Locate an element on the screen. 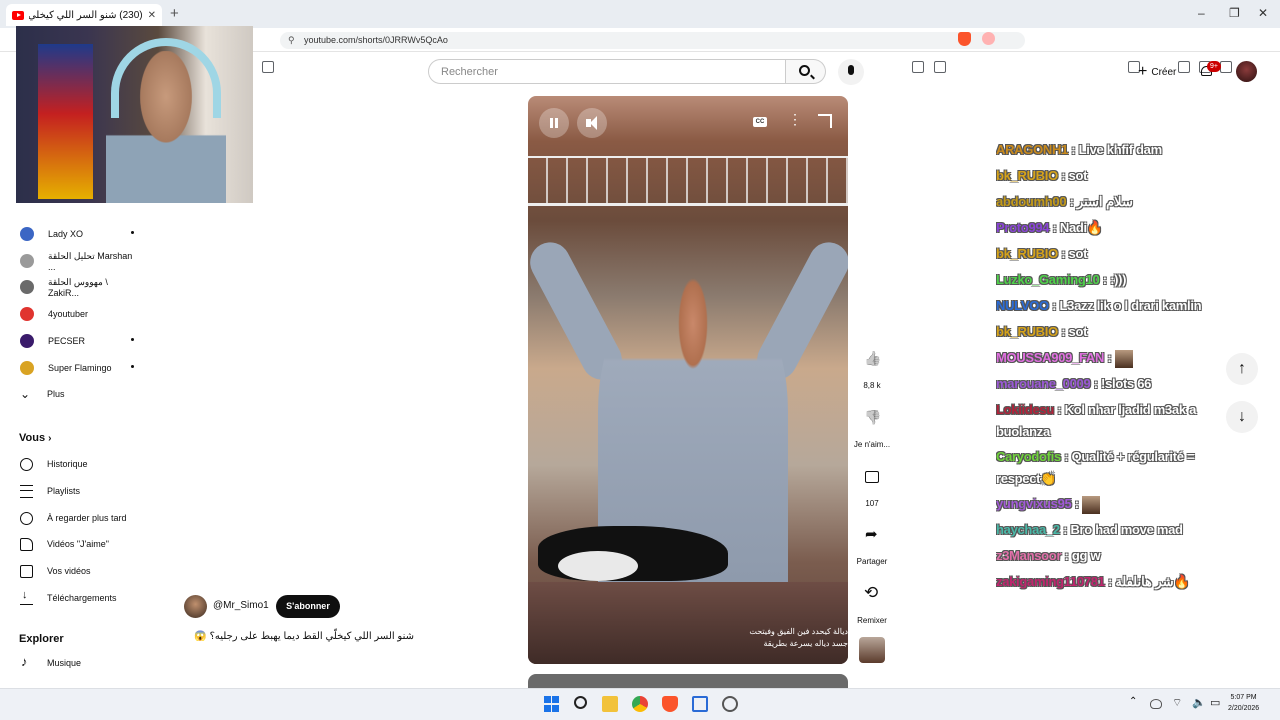  sidebar-item-subscription: Lady XO is located at coordinates (80, 234).